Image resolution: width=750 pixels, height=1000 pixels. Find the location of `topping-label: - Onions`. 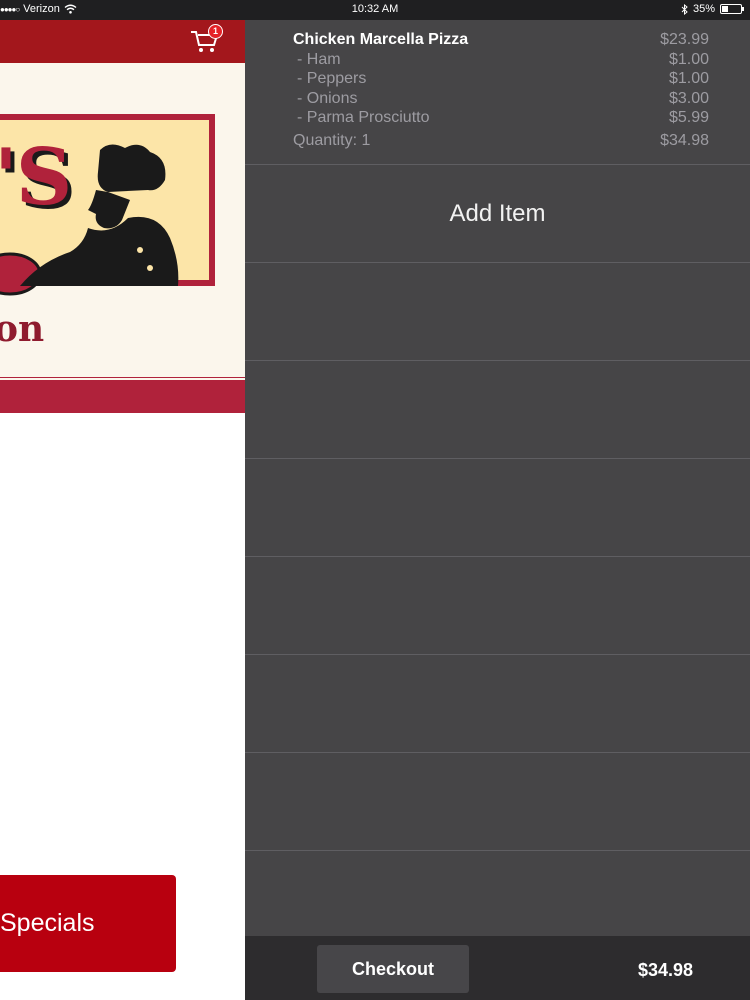

topping-label: - Onions is located at coordinates (327, 98).